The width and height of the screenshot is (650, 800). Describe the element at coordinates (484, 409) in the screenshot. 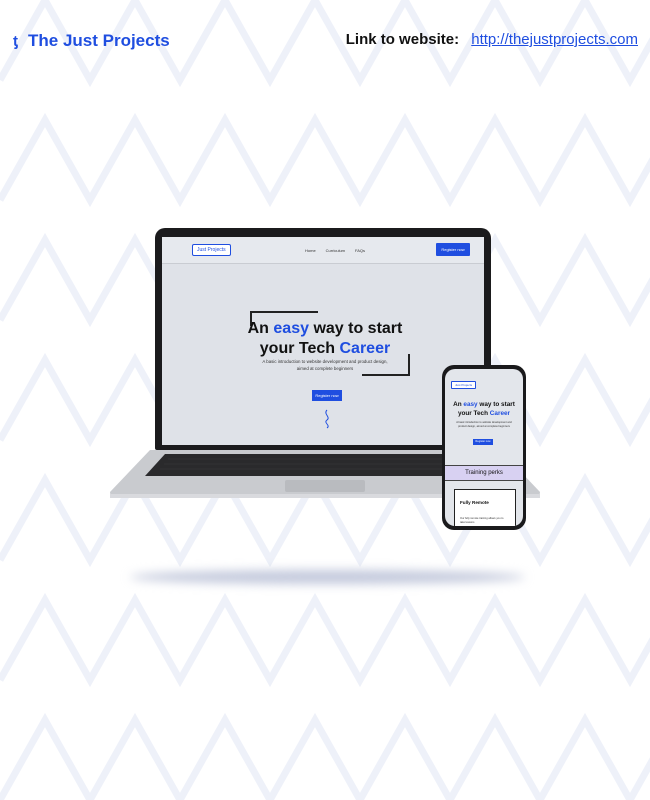

I see `phone-hero-title: An easy way to start your Tech Career` at that location.